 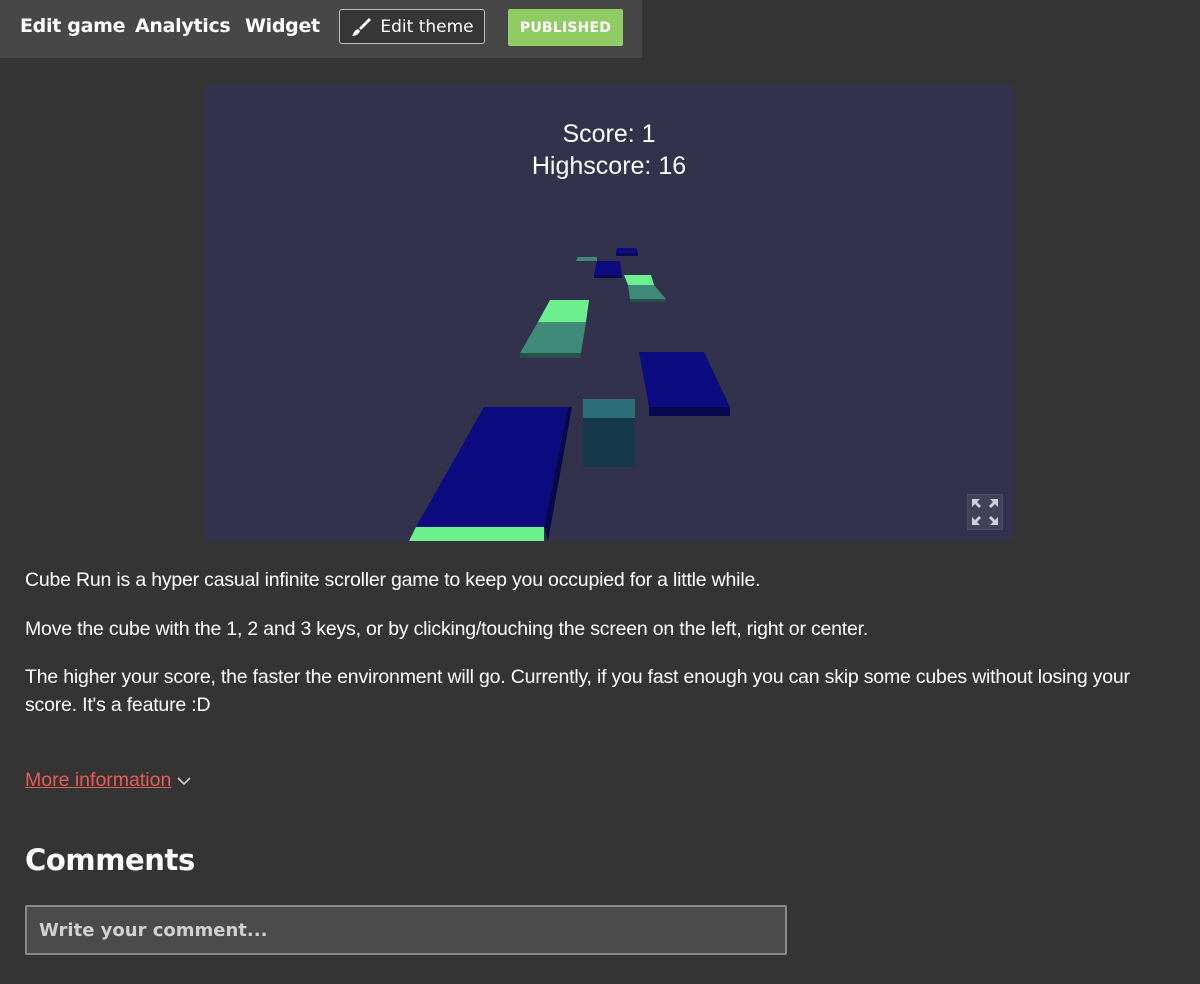 What do you see at coordinates (627, 254) in the screenshot?
I see `far-tile-blue-small-edge` at bounding box center [627, 254].